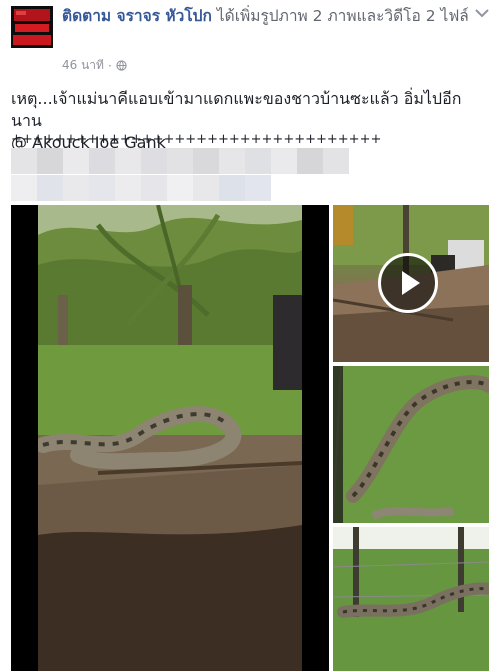  I want to click on post-timestamp: 46 นาที, so click(83, 65).